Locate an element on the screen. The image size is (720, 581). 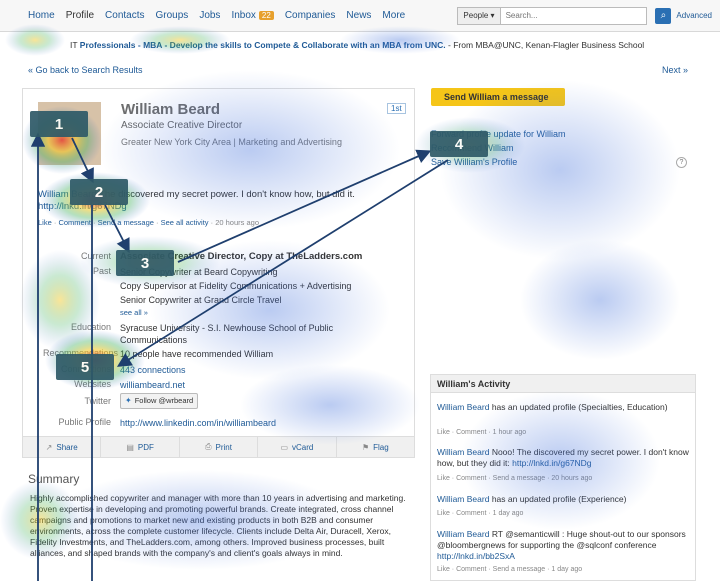
activity-time: Send a message · 20 hours ago is located at coordinates (542, 478).